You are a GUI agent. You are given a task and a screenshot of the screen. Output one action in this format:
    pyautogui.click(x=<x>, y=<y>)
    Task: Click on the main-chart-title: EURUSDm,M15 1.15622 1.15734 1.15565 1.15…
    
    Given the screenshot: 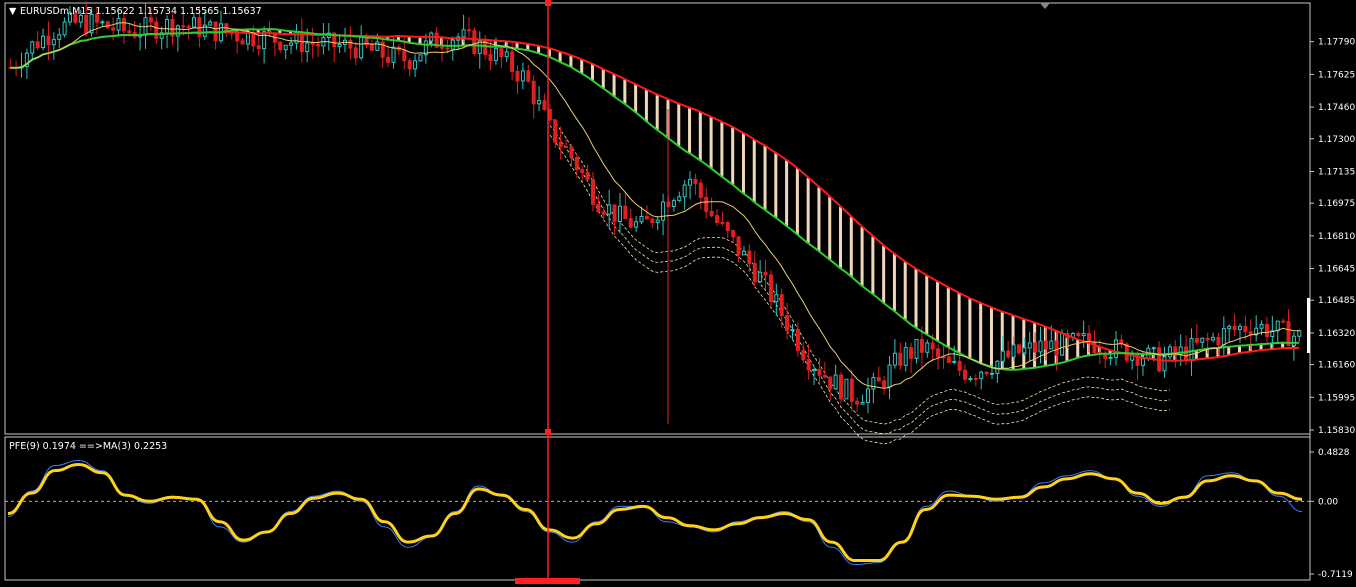 What is the action you would take?
    pyautogui.click(x=141, y=11)
    